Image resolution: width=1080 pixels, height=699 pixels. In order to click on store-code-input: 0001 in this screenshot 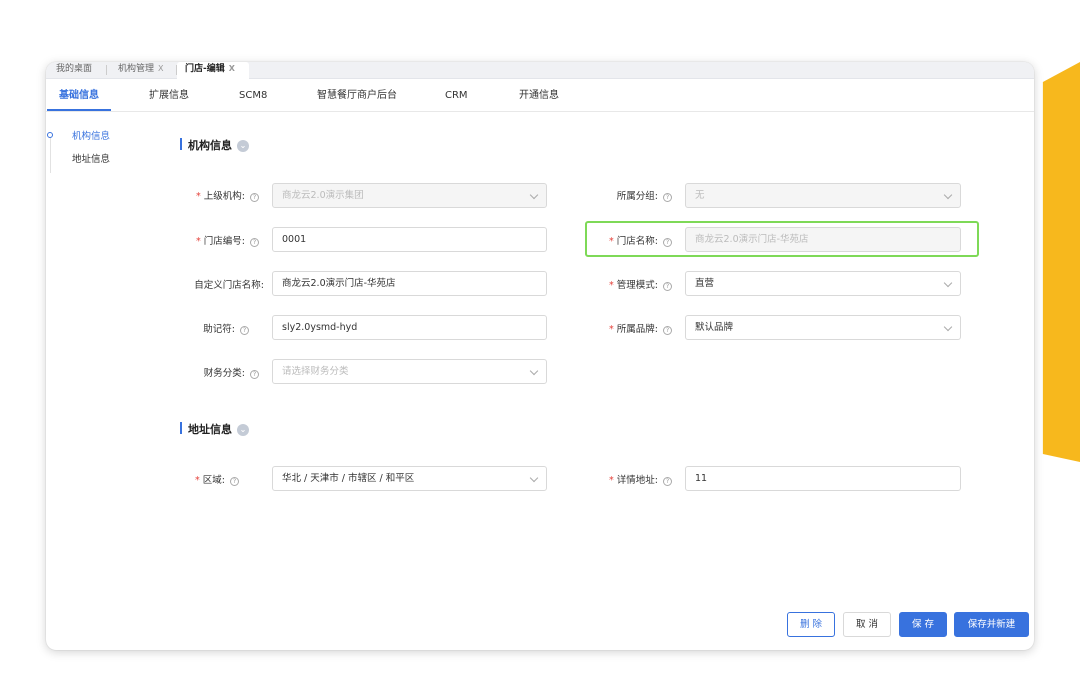, I will do `click(409, 239)`.